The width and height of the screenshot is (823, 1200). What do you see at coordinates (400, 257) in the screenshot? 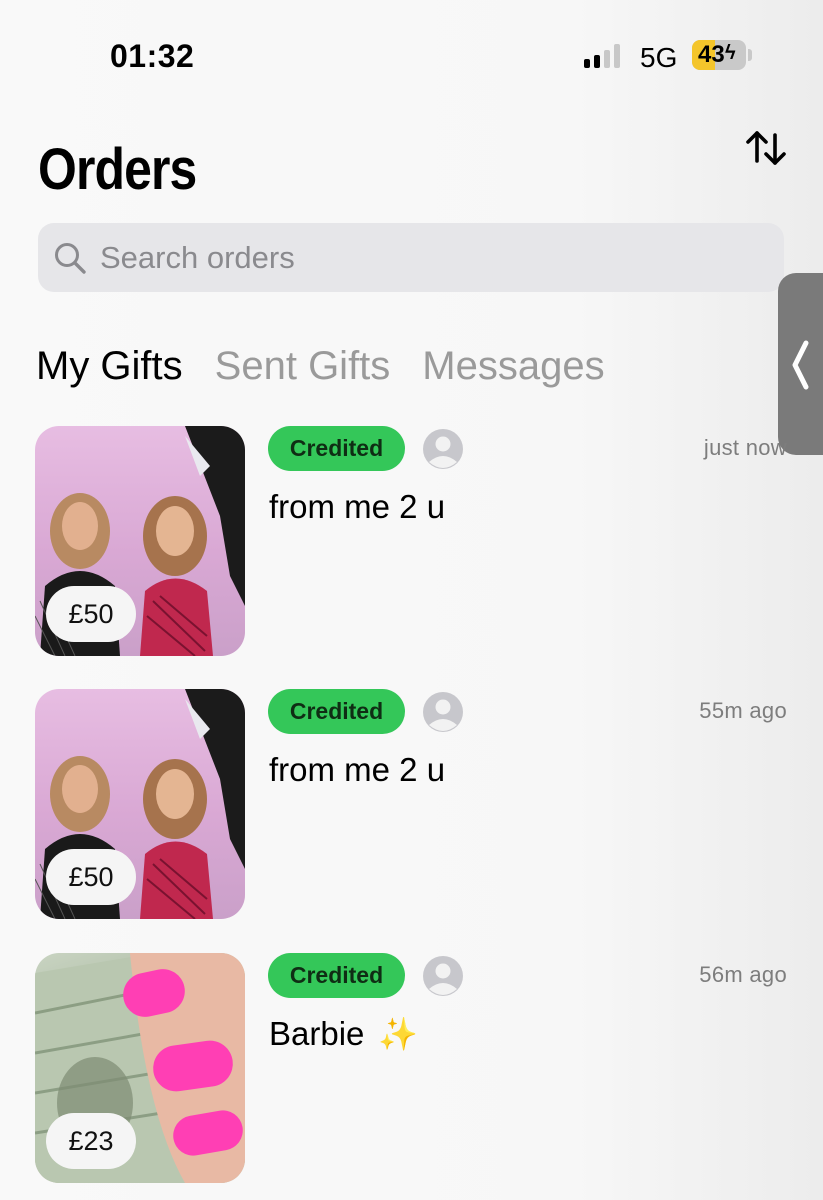
I see `search-input` at bounding box center [400, 257].